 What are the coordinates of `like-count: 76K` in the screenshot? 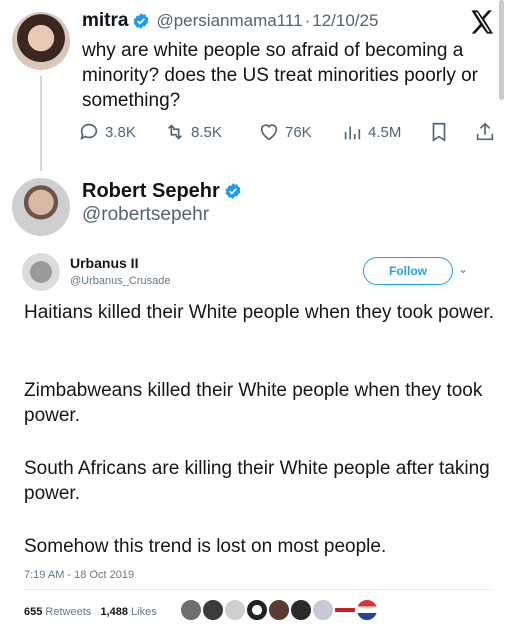 It's located at (298, 132).